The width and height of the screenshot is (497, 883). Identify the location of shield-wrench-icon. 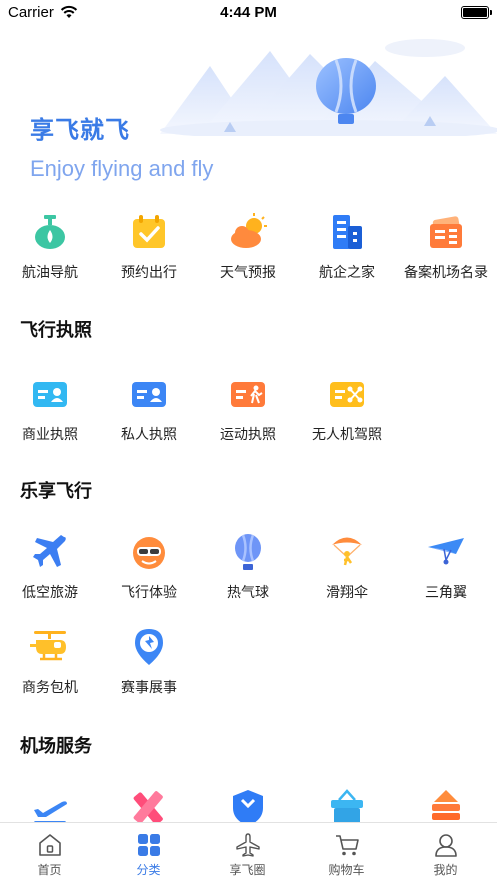
(248, 806).